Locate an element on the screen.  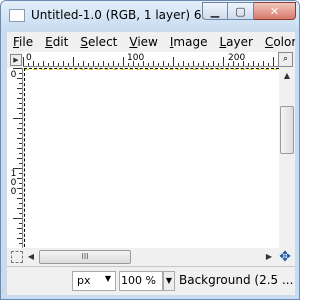
close-icon: ✕ is located at coordinates (274, 11).